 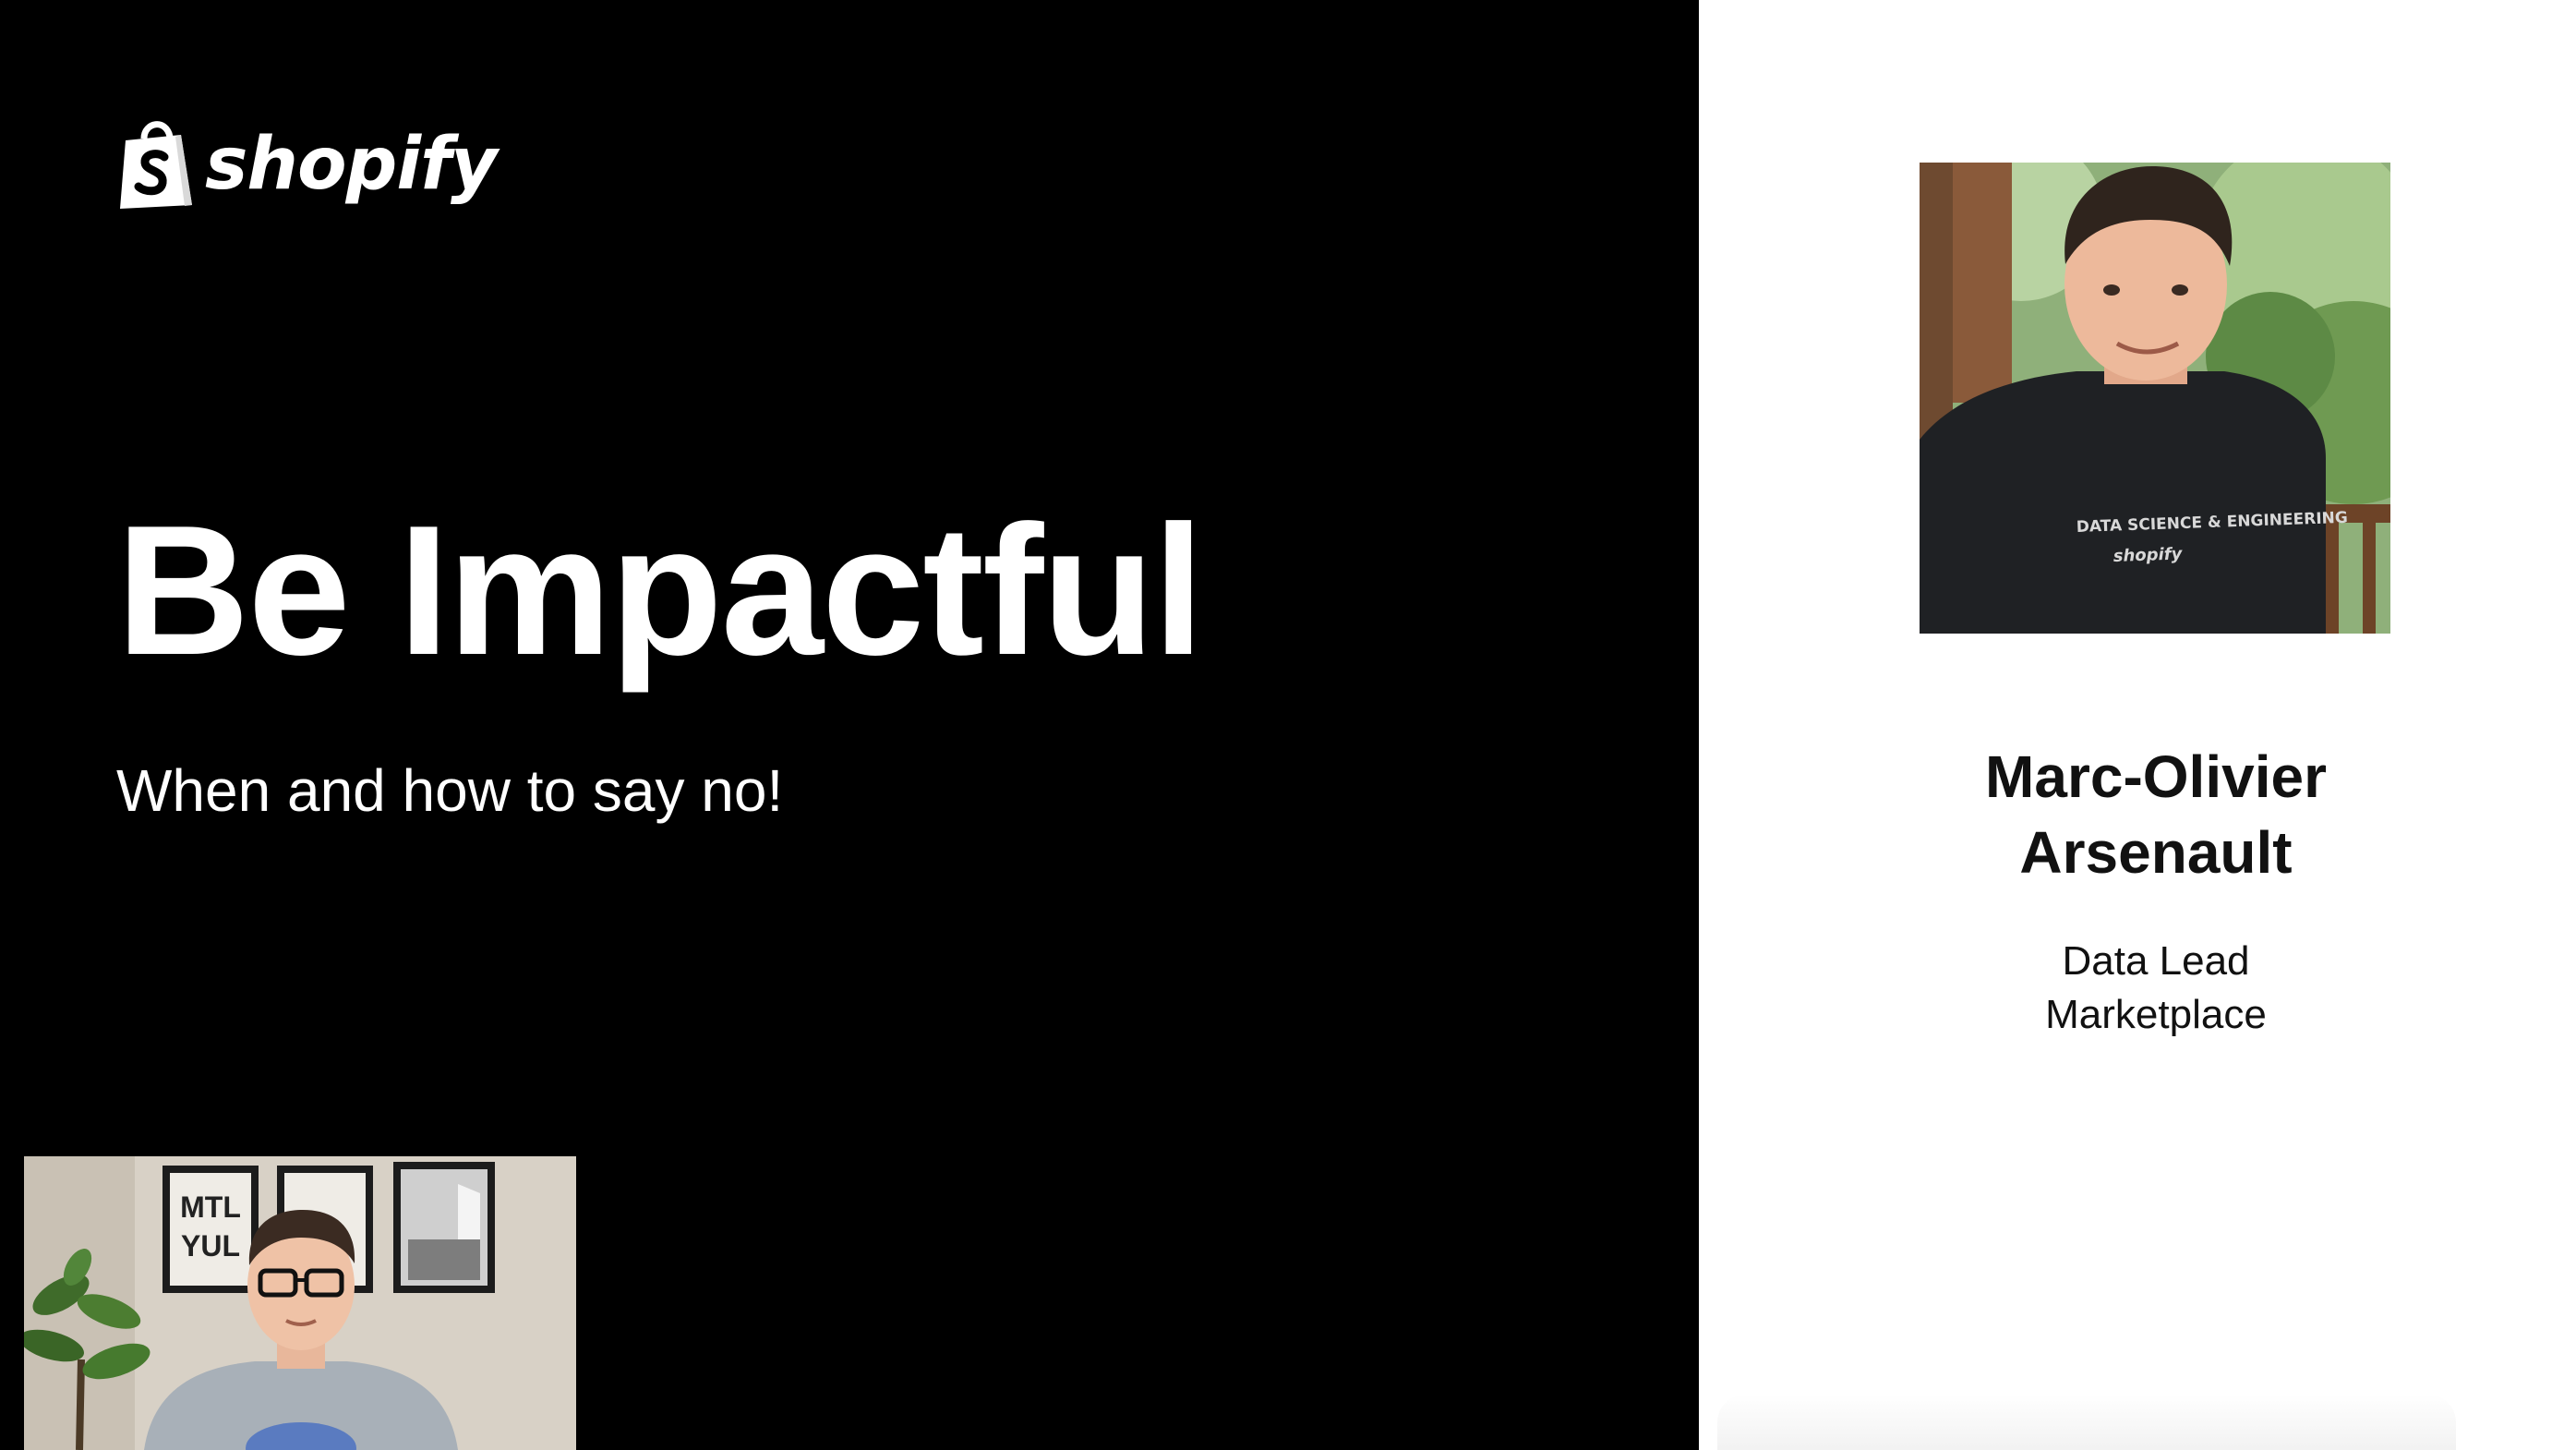 What do you see at coordinates (2137, 814) in the screenshot?
I see `speaker-name: Marc-Olivier Arsenault` at bounding box center [2137, 814].